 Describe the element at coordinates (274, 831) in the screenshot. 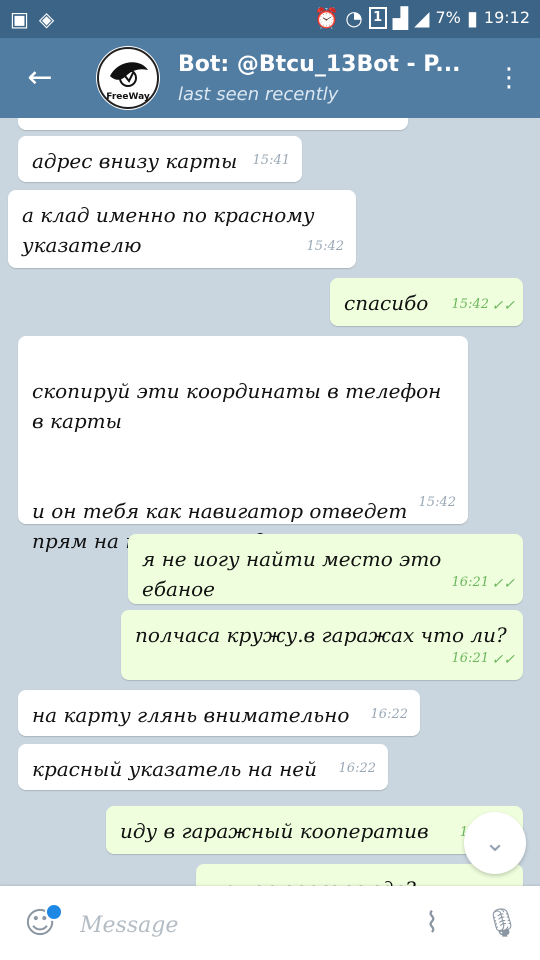

I see `message-text: иду в гаражный кооператив` at that location.